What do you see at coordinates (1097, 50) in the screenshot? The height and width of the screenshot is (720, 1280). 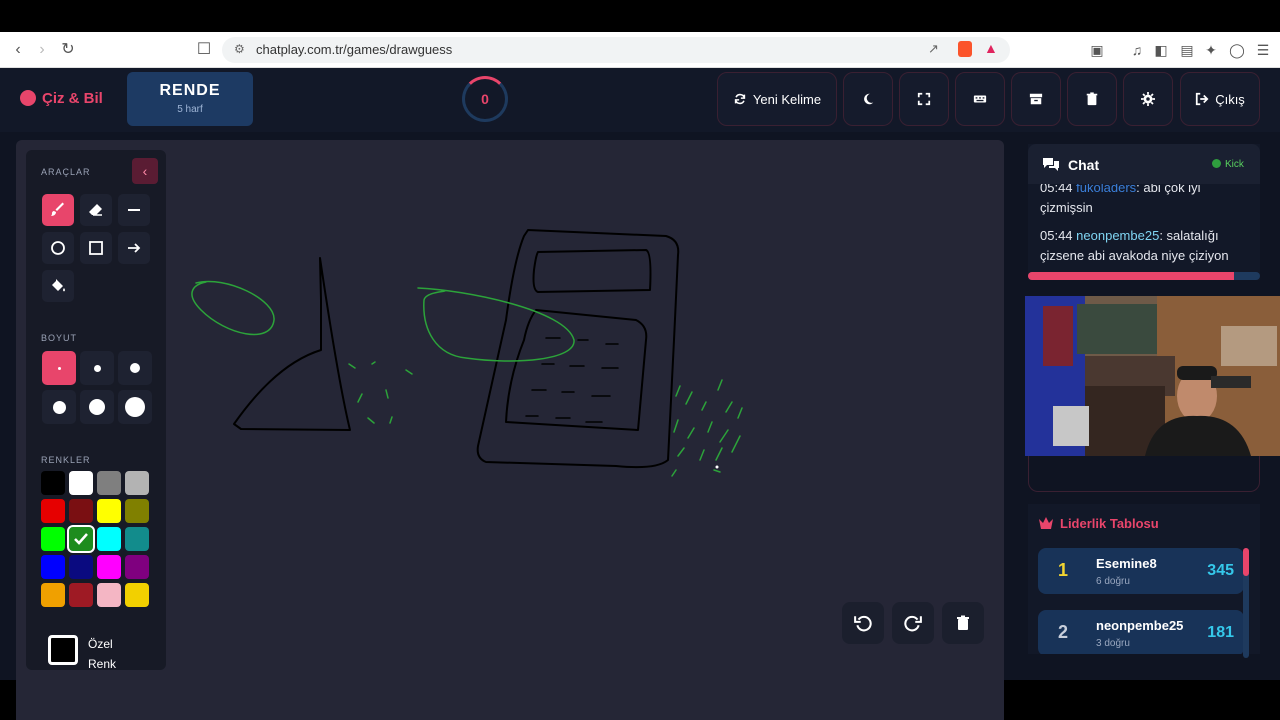 I see `extension-icon: ▣` at bounding box center [1097, 50].